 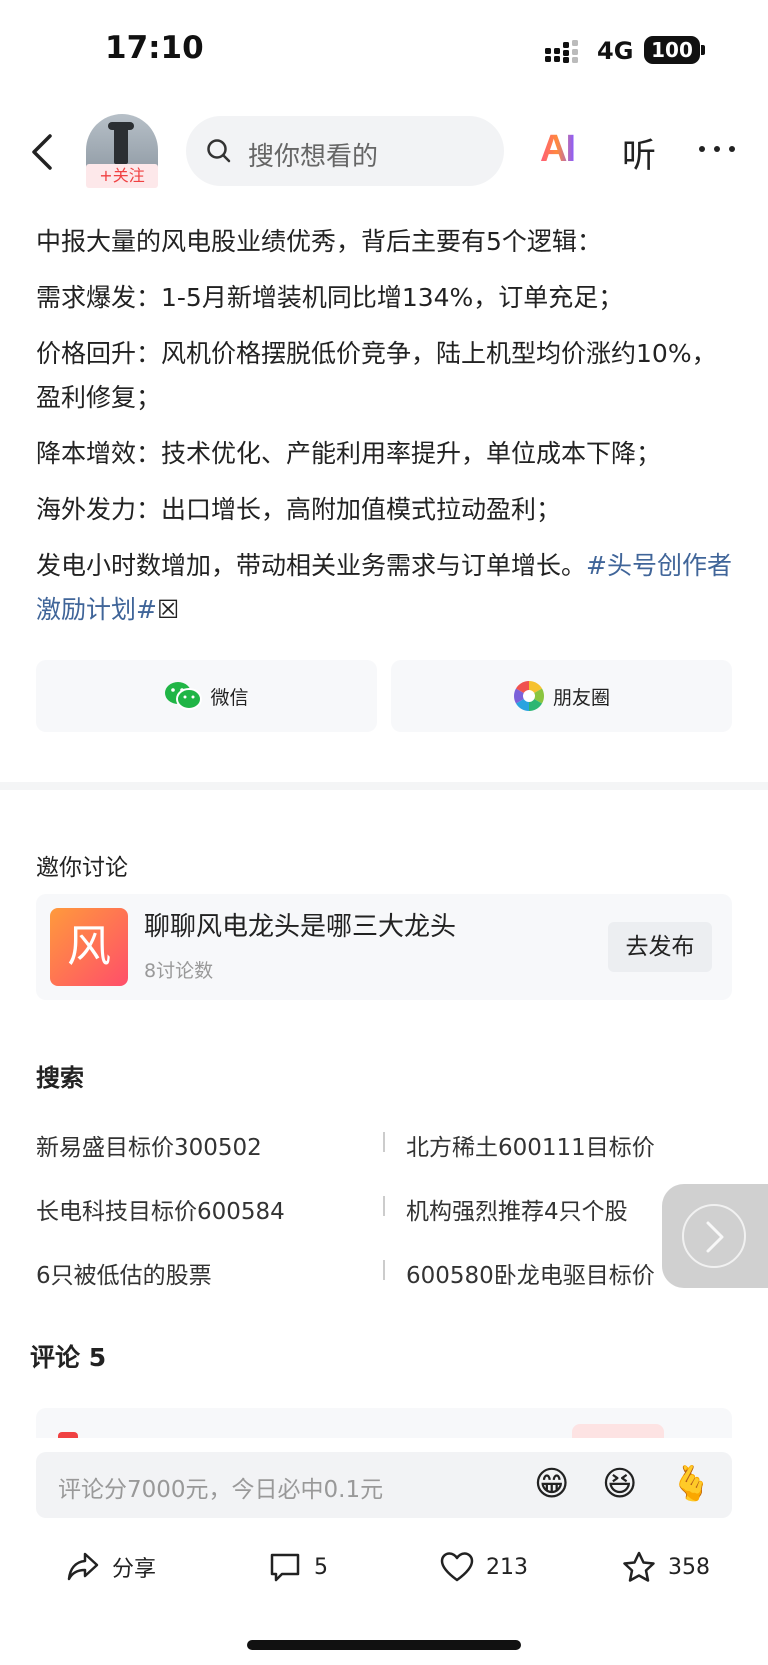 What do you see at coordinates (321, 1567) in the screenshot?
I see `comments-count: 5` at bounding box center [321, 1567].